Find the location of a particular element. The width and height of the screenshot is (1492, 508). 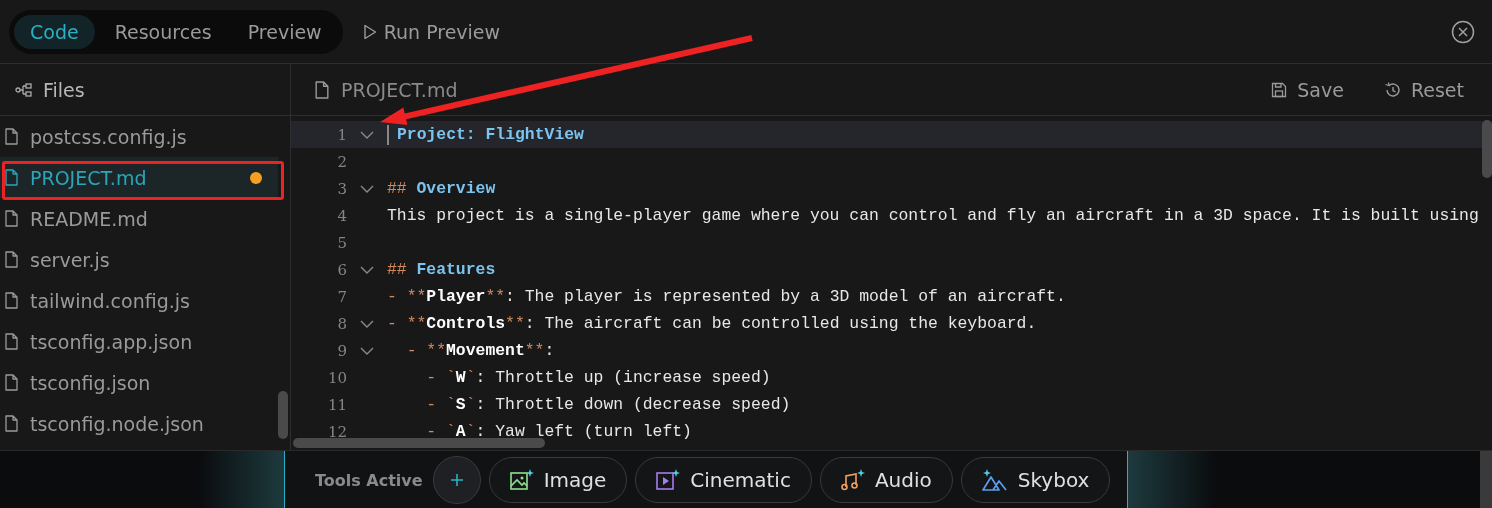

file-item: postcss.config.js is located at coordinates (139, 136).